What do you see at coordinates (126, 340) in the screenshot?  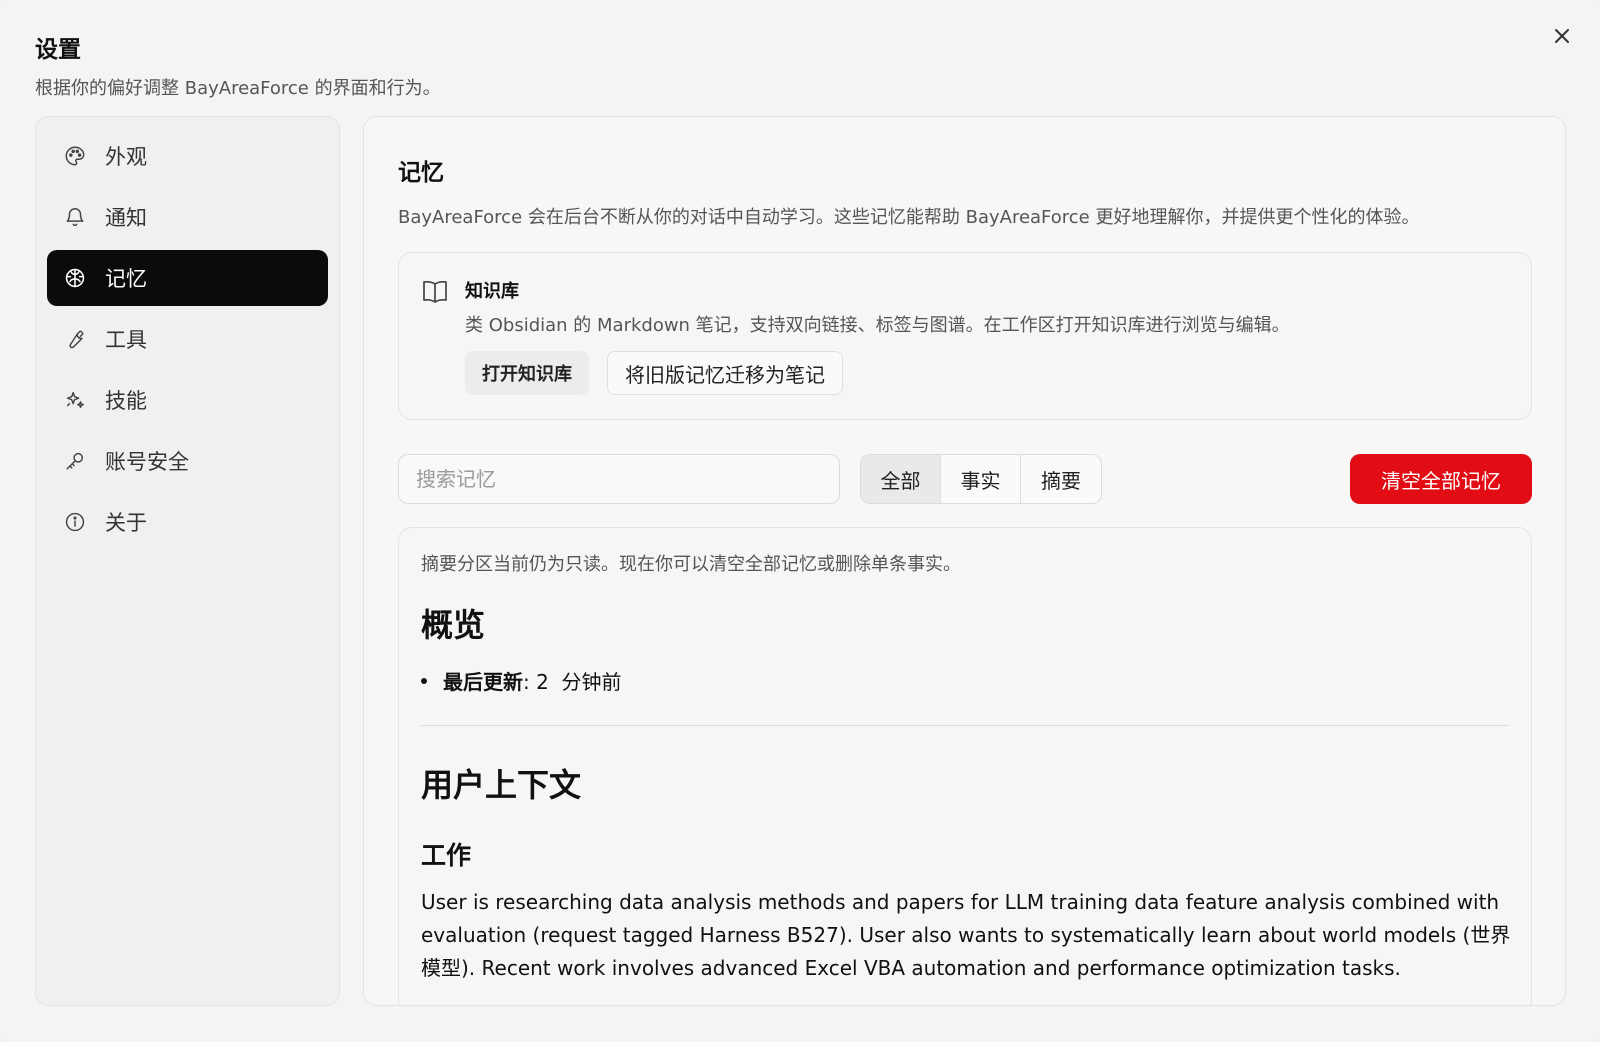 I see `sidebar-item-label: 工具` at bounding box center [126, 340].